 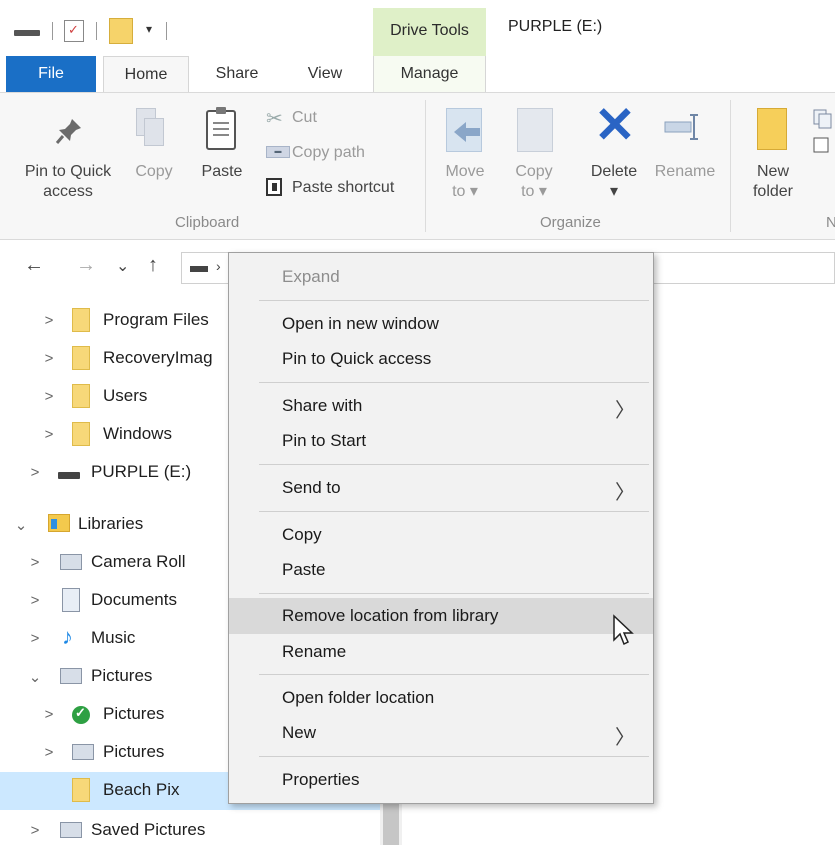 I want to click on pin-label-line2: access, so click(x=68, y=191).